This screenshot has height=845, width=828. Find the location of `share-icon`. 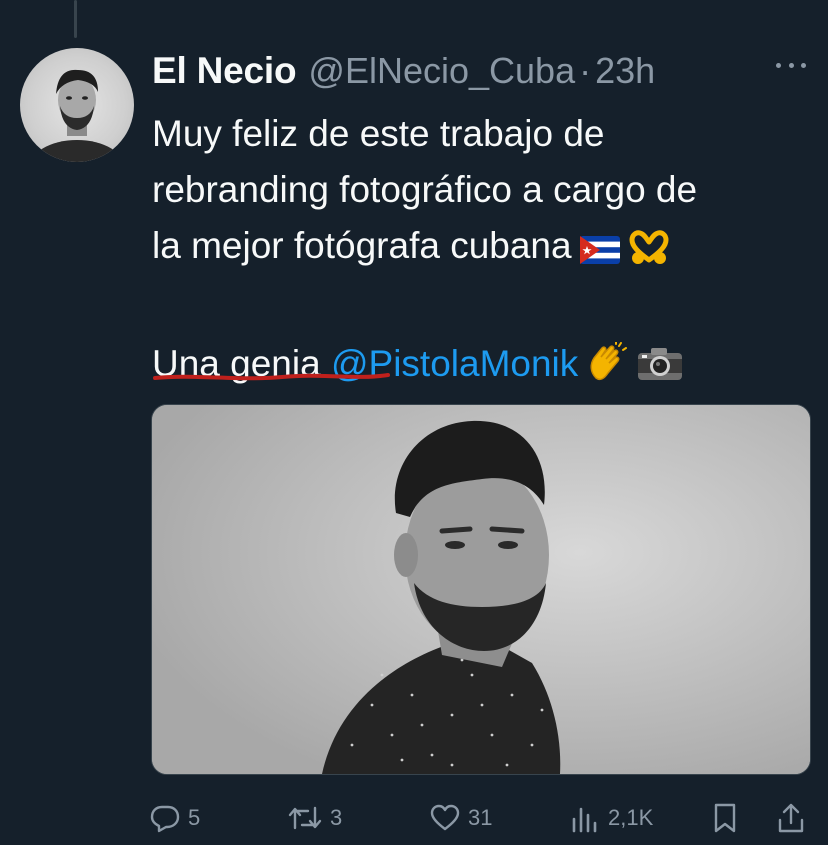

share-icon is located at coordinates (791, 818).